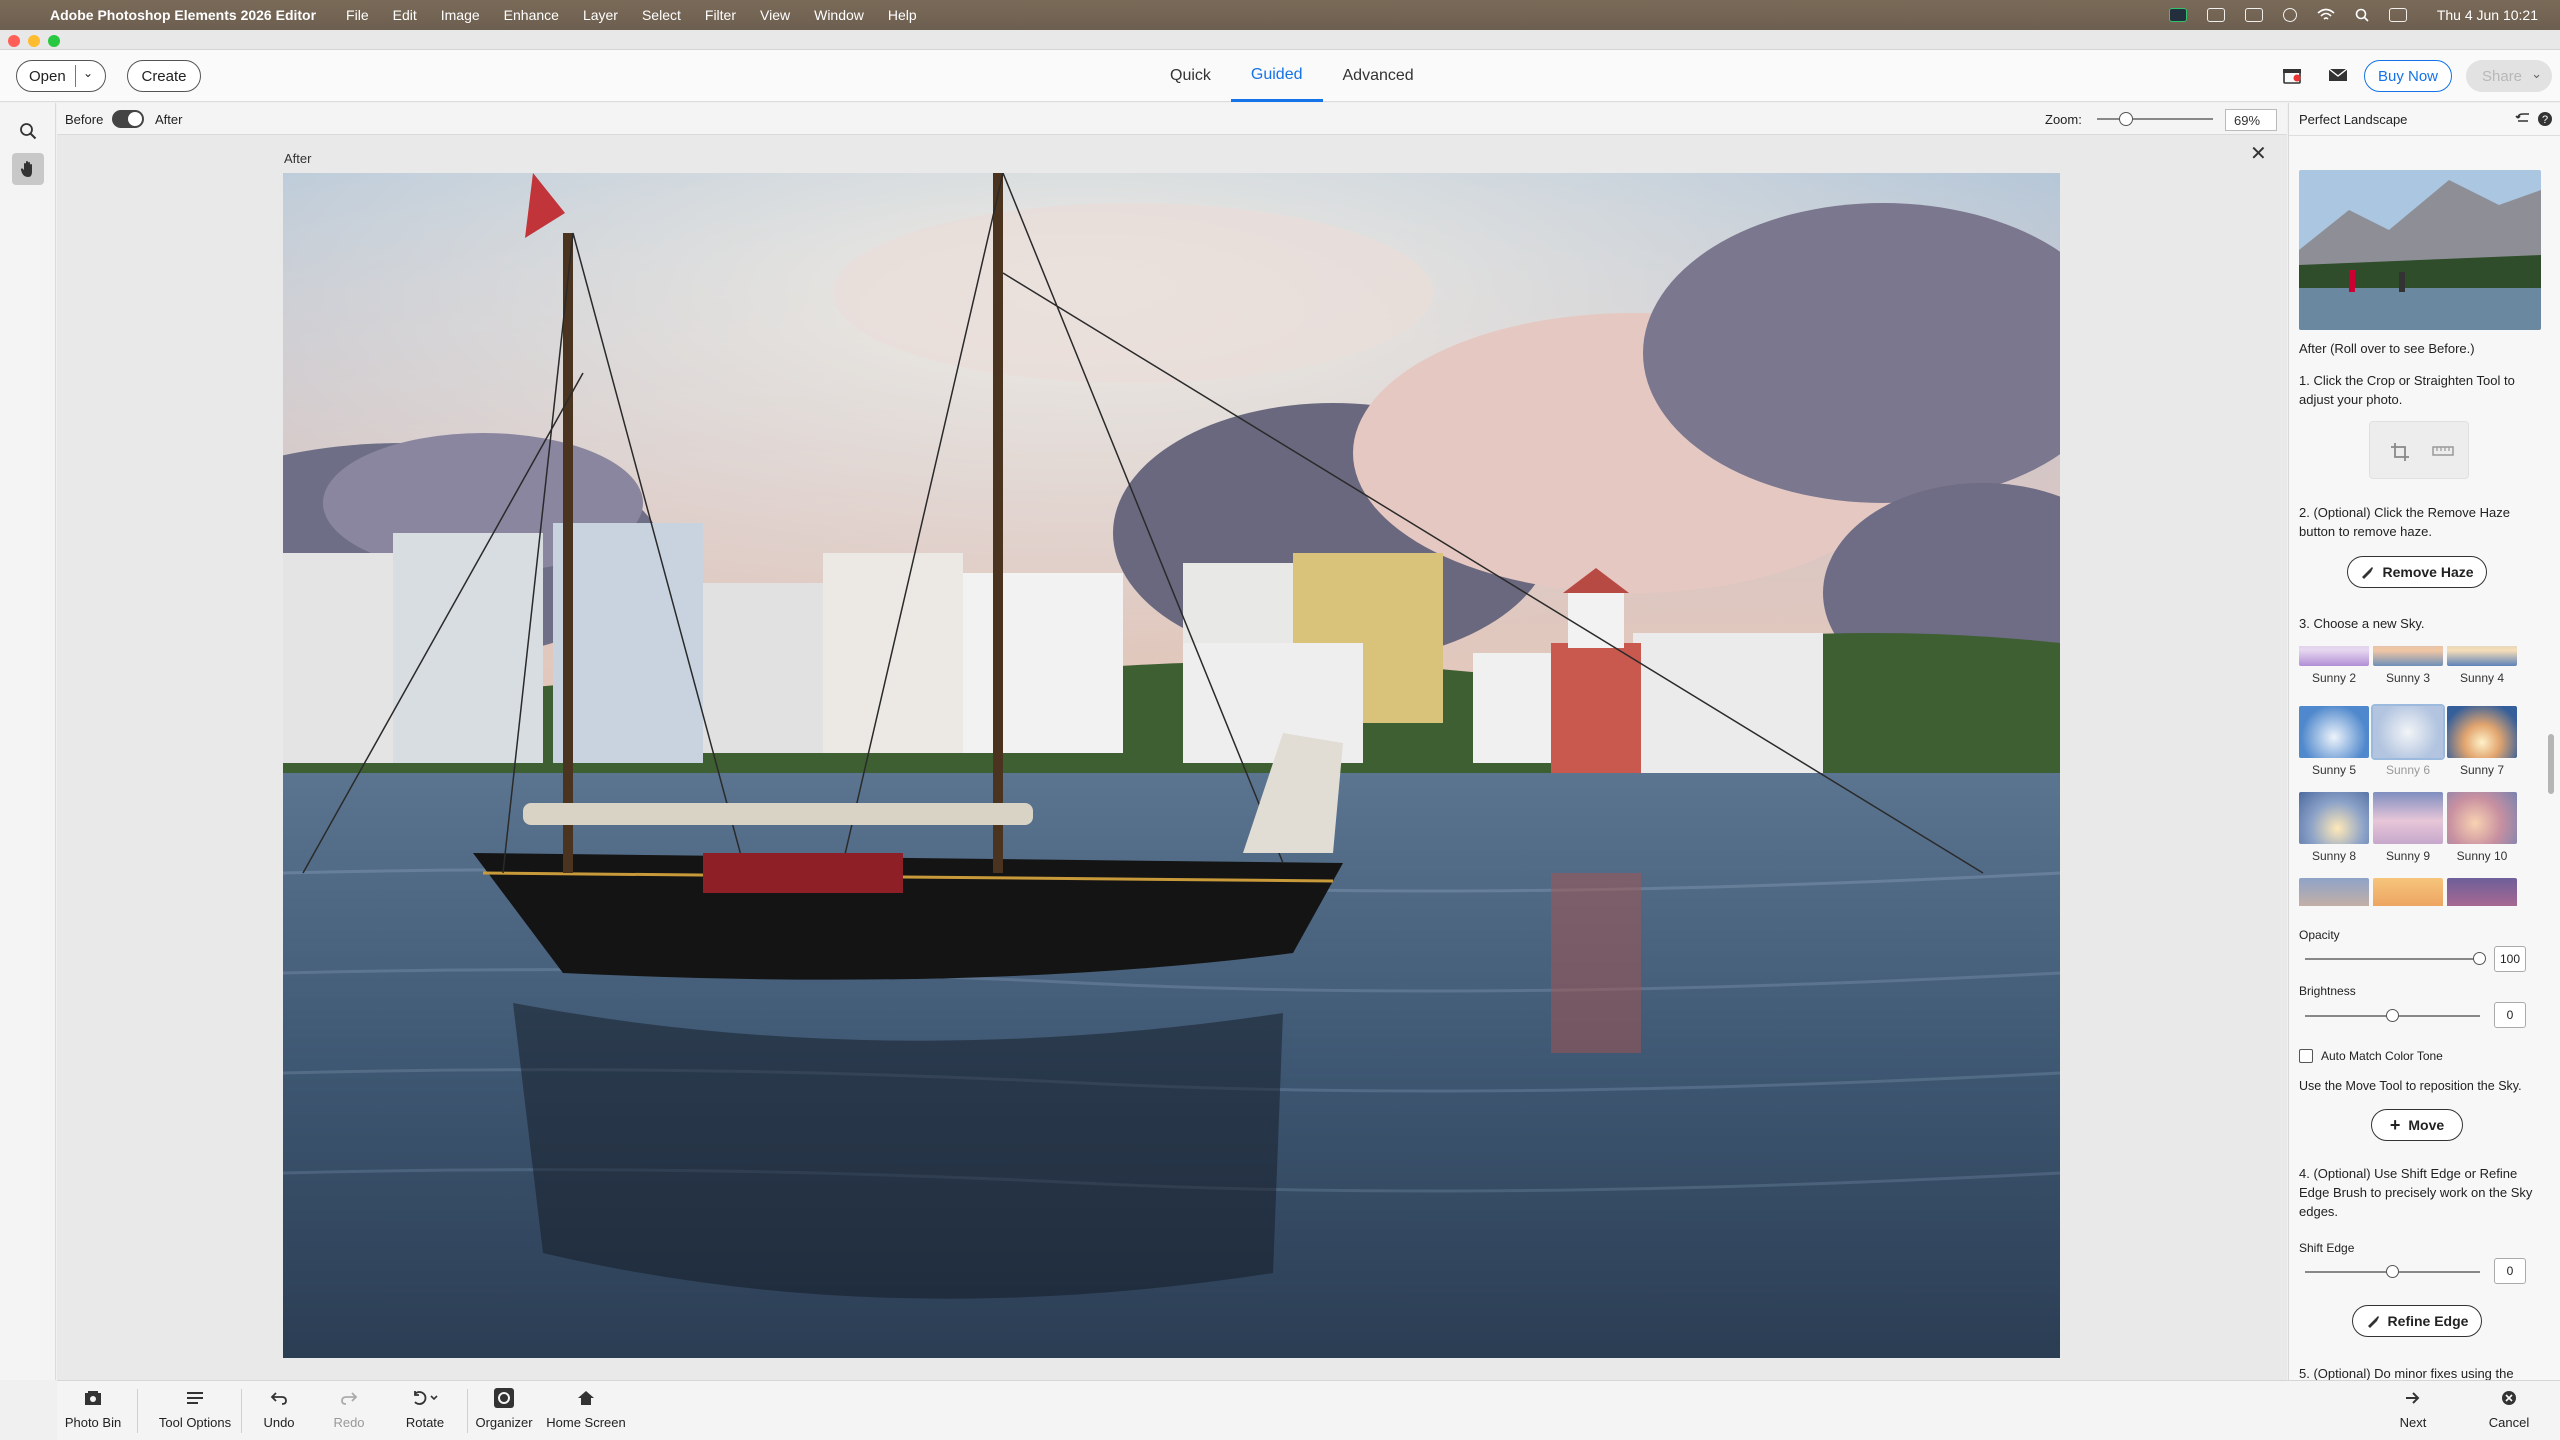 The width and height of the screenshot is (2560, 1440). What do you see at coordinates (2420, 250) in the screenshot?
I see `preview-thumbnail` at bounding box center [2420, 250].